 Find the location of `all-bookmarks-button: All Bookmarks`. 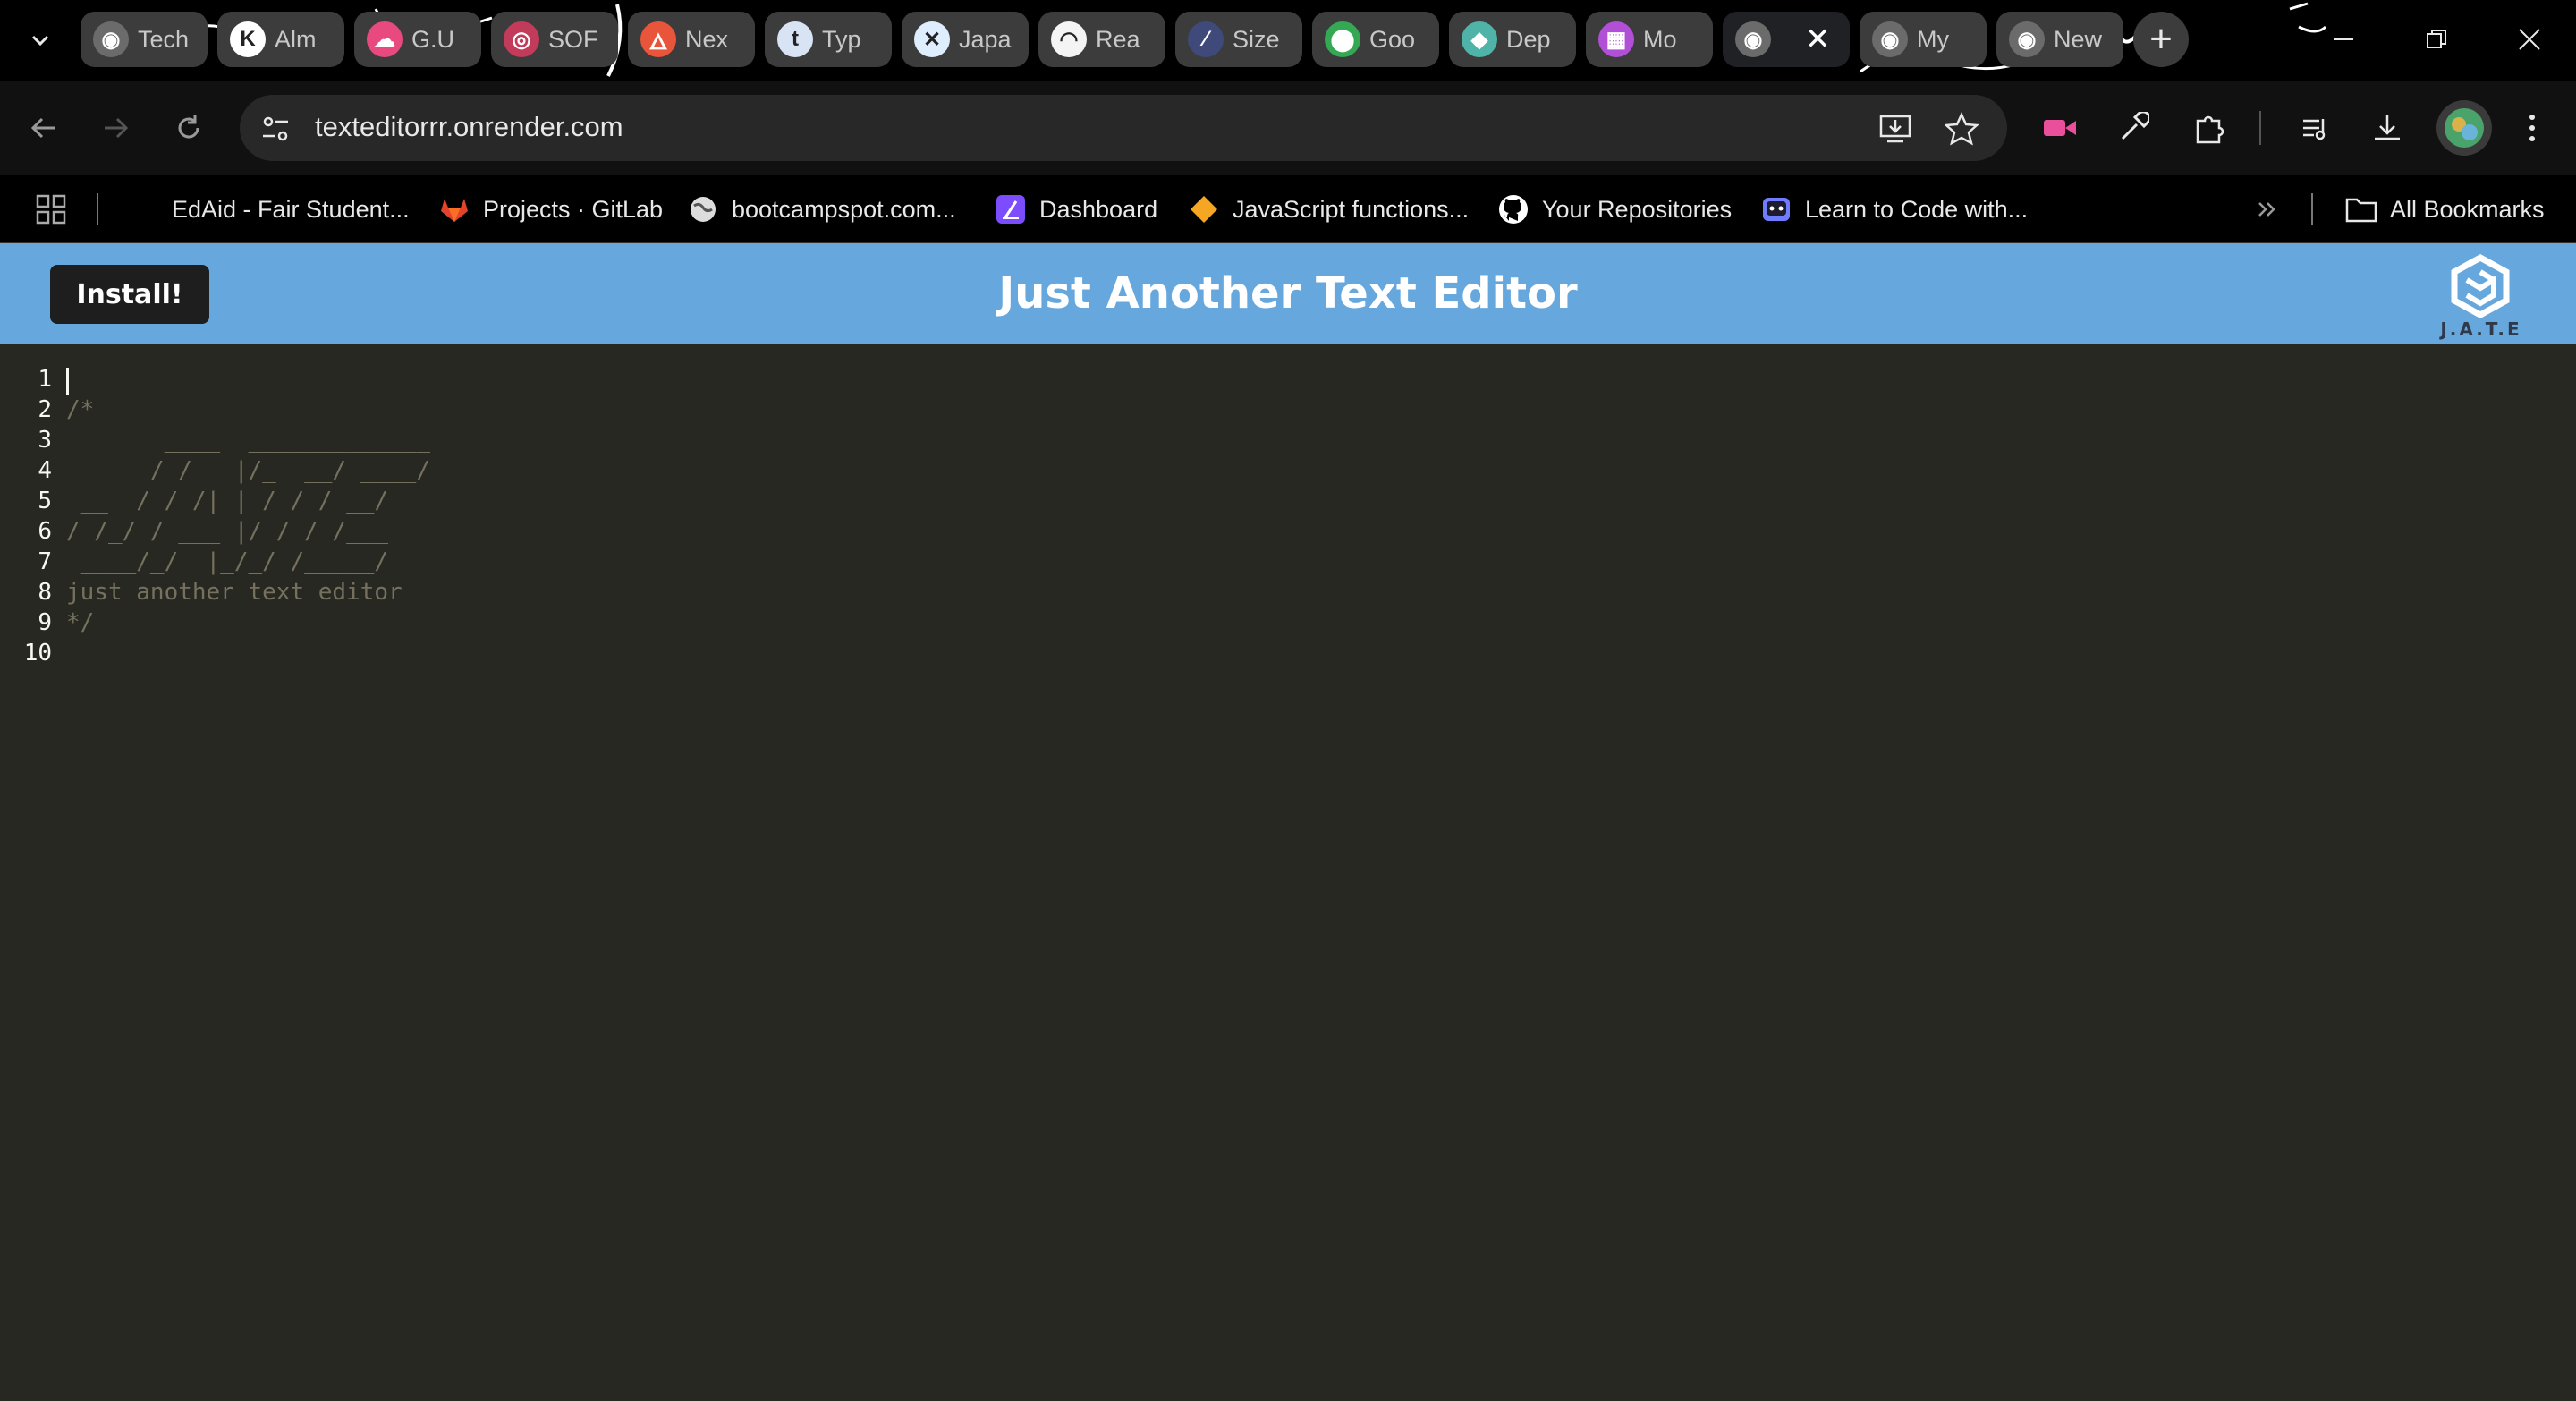

all-bookmarks-button: All Bookmarks is located at coordinates (2445, 209).